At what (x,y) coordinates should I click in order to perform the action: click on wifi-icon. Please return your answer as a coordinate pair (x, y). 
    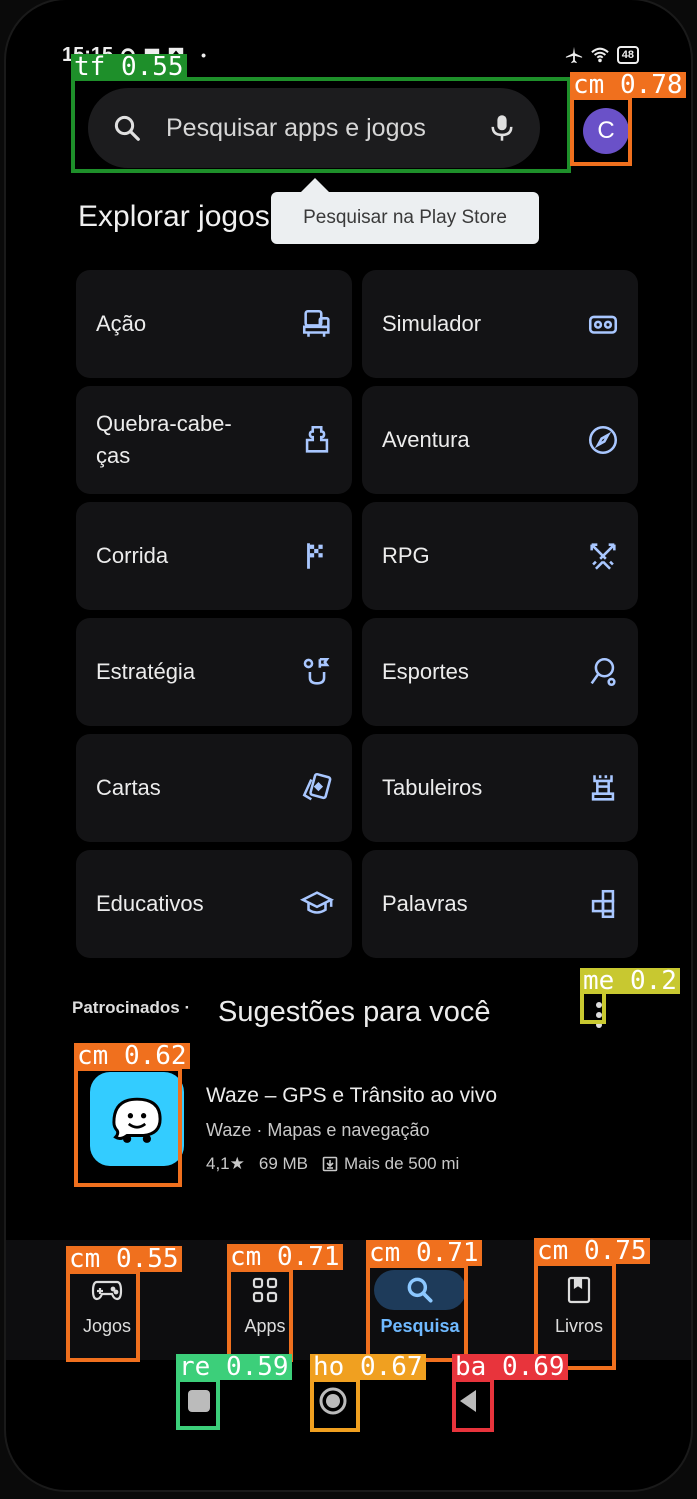
    Looking at the image, I should click on (599, 55).